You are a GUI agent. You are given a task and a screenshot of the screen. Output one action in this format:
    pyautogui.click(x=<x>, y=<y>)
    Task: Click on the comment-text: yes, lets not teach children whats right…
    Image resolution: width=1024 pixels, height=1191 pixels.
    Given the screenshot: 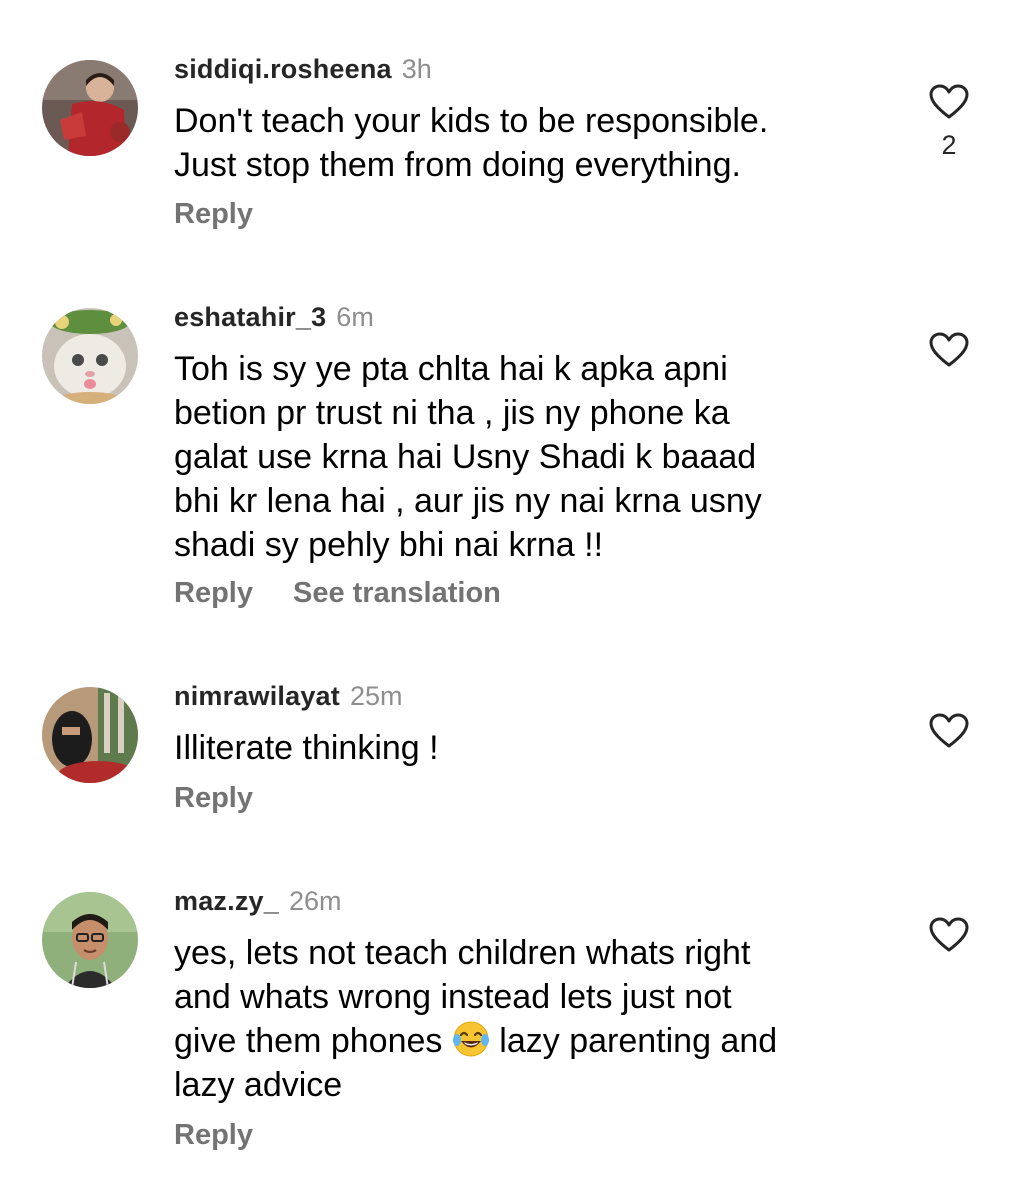 What is the action you would take?
    pyautogui.click(x=534, y=1019)
    